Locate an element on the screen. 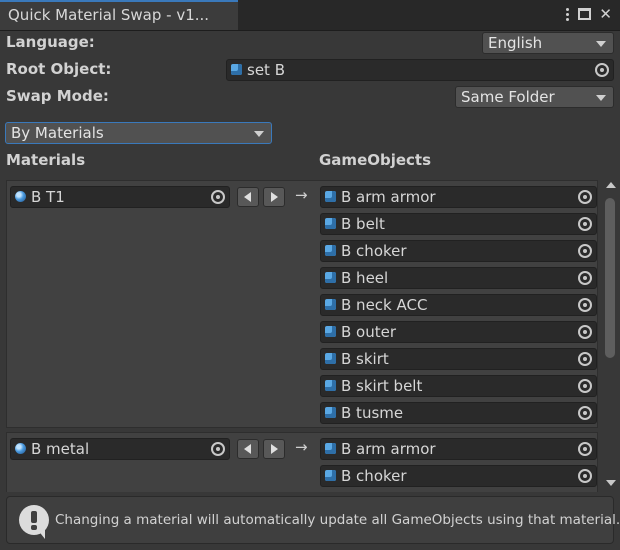 The width and height of the screenshot is (620, 550). material-name: B metal is located at coordinates (60, 449).